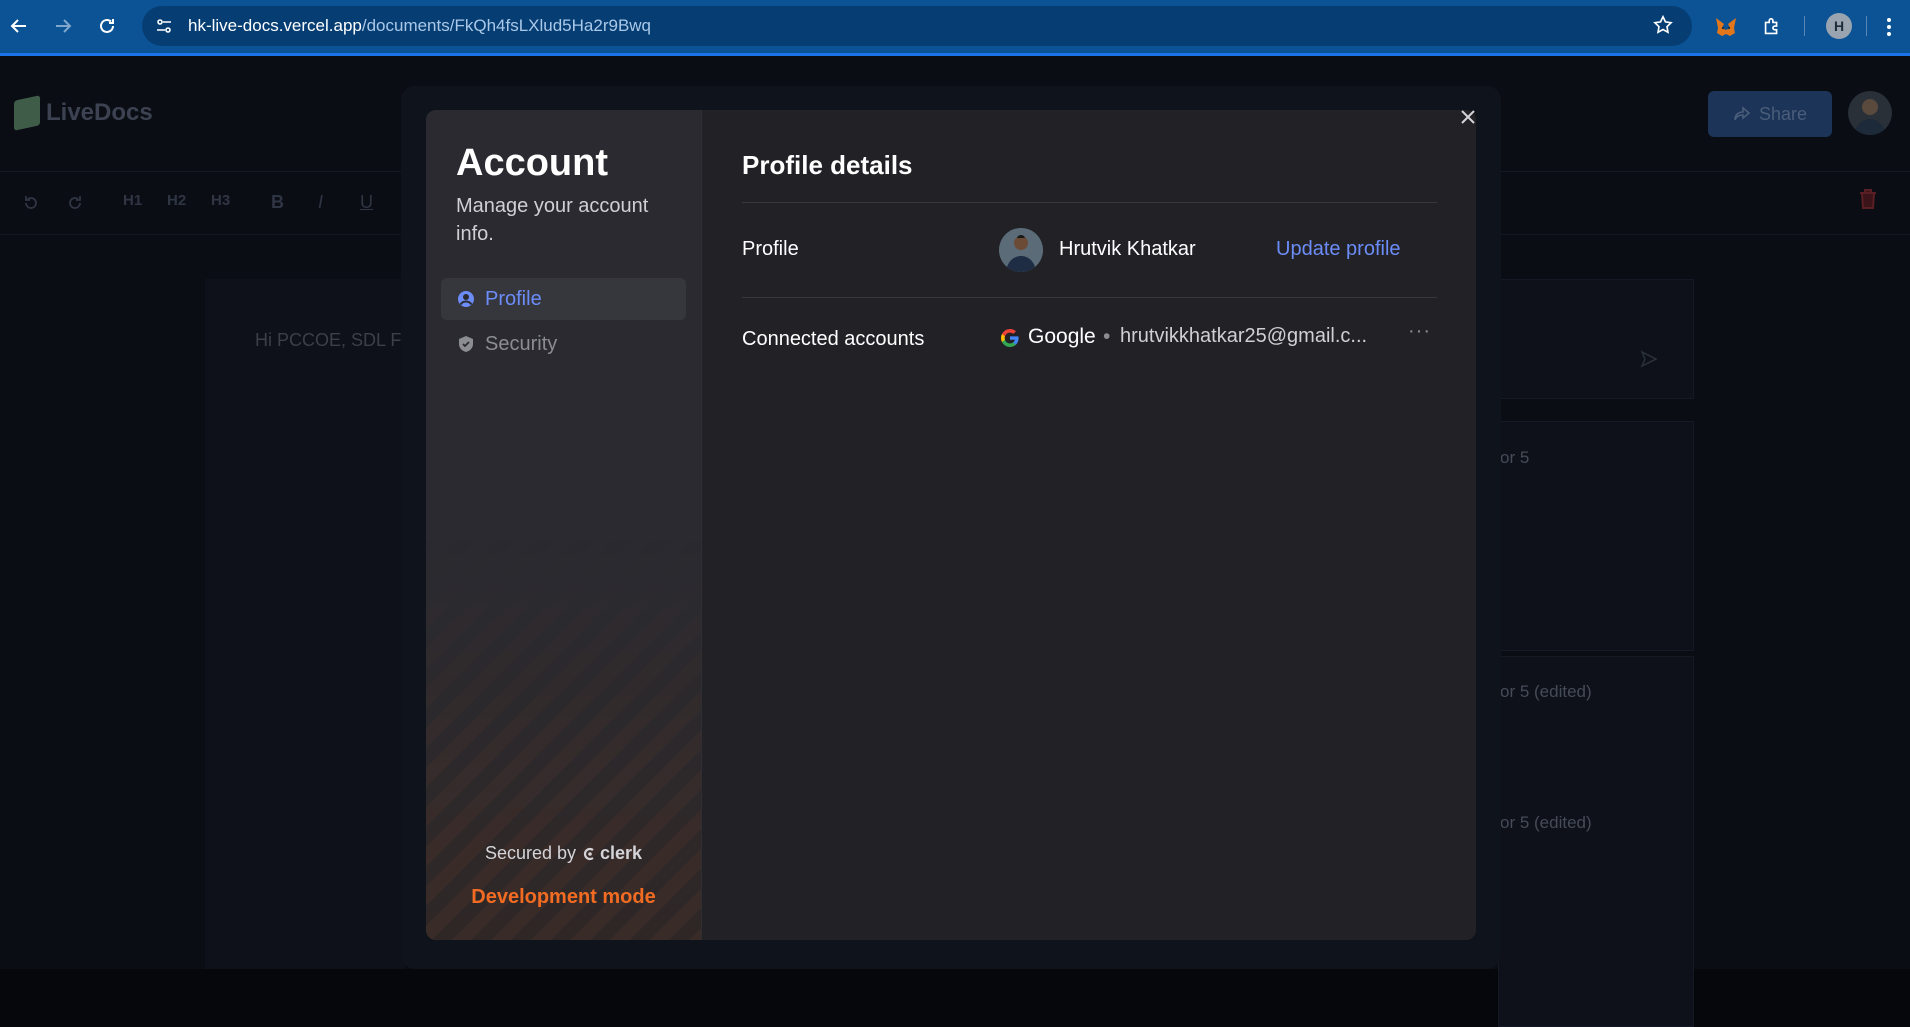  Describe the element at coordinates (1127, 249) in the screenshot. I see `user-name: Hrutvik Khatkar` at that location.